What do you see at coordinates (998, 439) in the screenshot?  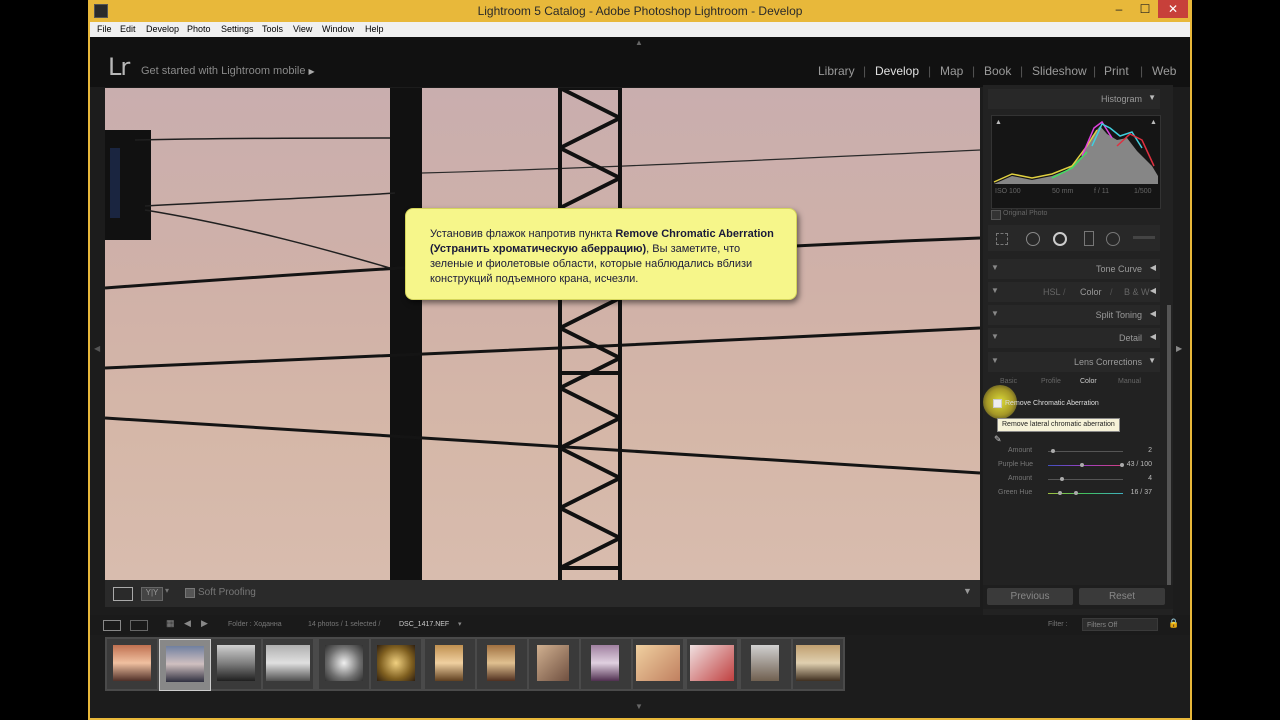 I see `eyedropper-icon: ✎` at bounding box center [998, 439].